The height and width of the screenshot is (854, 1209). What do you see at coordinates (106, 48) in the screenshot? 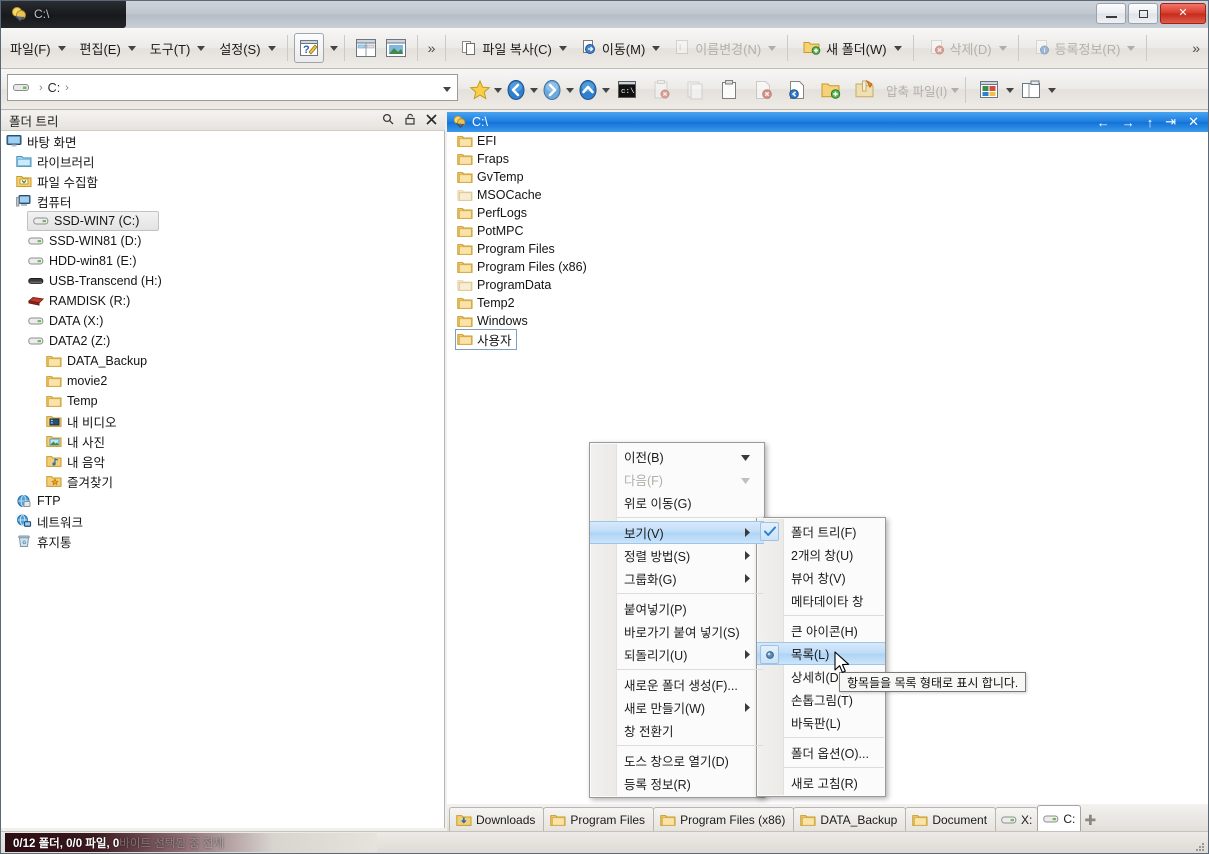
I see `menu-edit: 편집(E)` at bounding box center [106, 48].